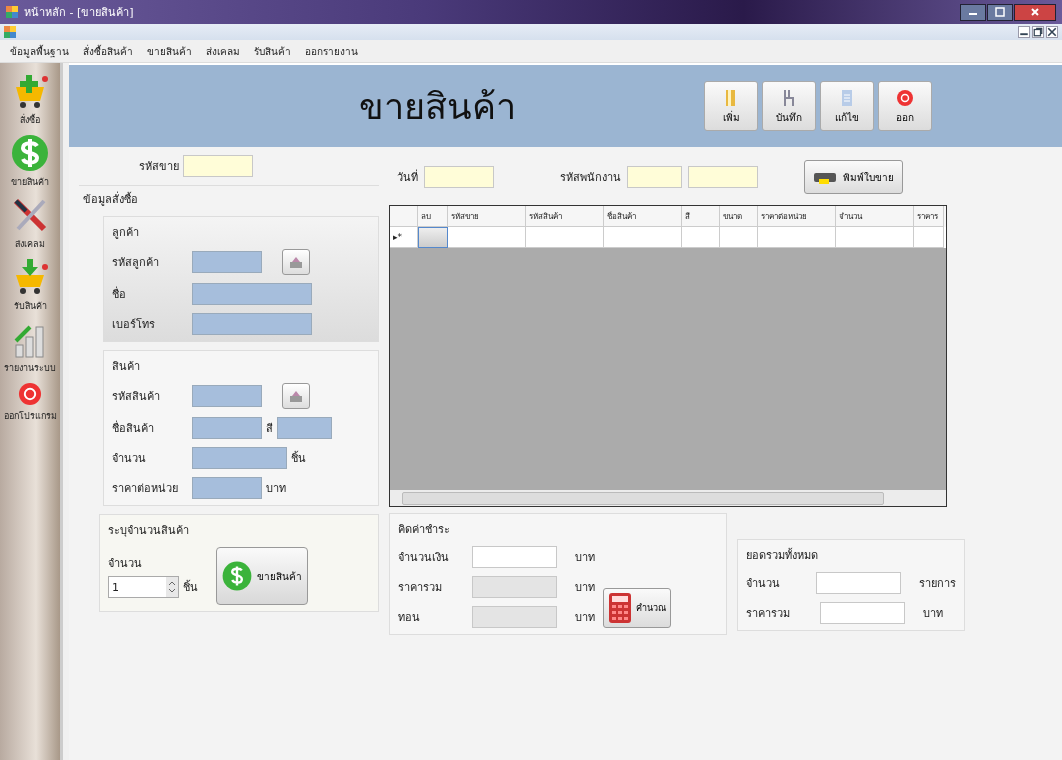  I want to click on field-label: เบอร์โทร, so click(134, 325).